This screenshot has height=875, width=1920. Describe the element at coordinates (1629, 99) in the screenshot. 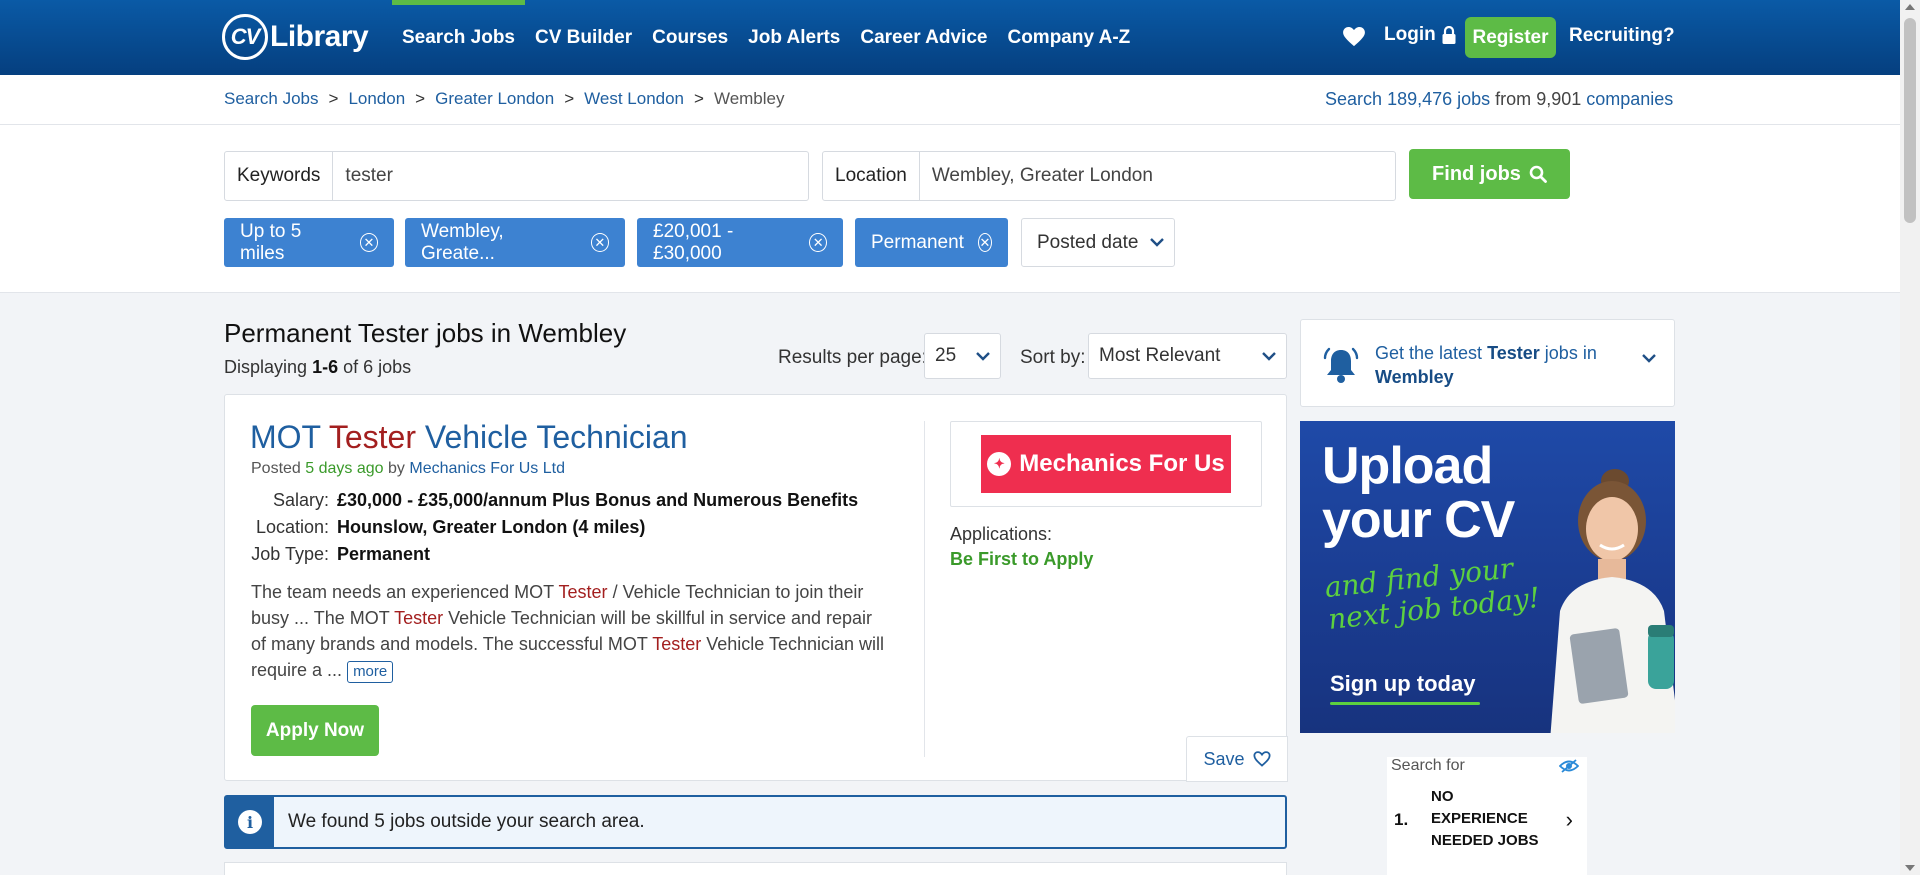

I see `stats-companies-link: companies` at that location.